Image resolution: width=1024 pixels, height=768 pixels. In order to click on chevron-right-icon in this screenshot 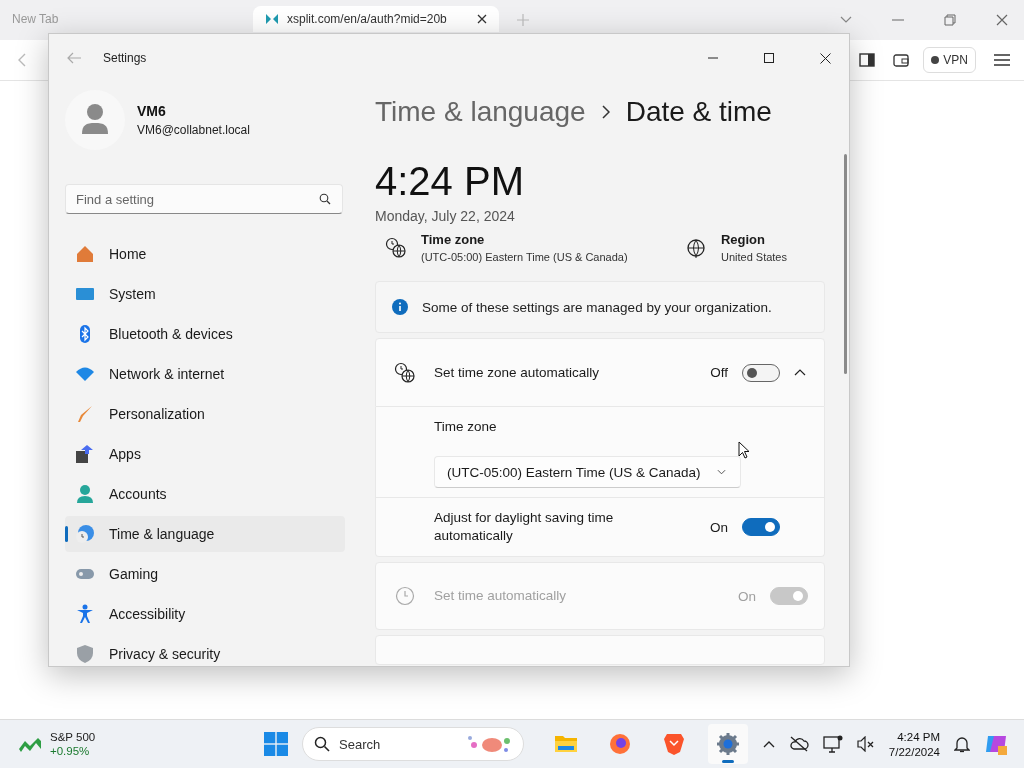, I will do `click(605, 112)`.